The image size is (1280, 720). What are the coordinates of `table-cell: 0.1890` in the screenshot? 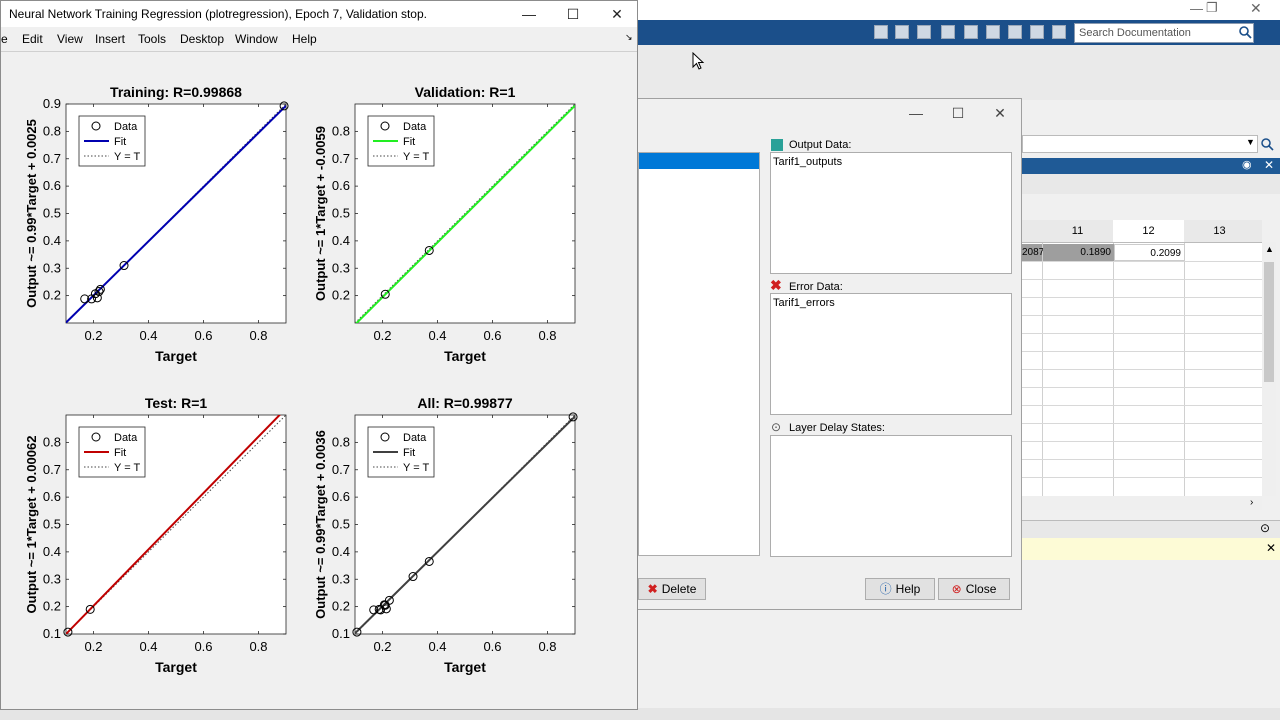 It's located at (1078, 252).